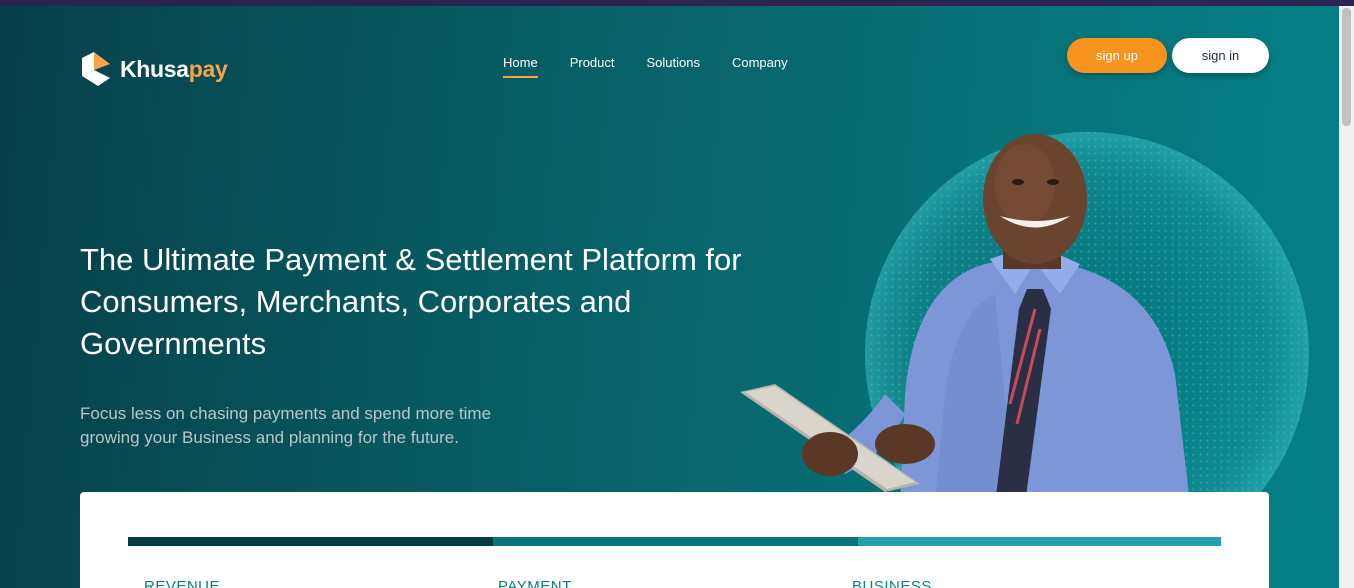 The height and width of the screenshot is (588, 1354). What do you see at coordinates (182, 583) in the screenshot?
I see `card-label-revenue: REVENUE` at bounding box center [182, 583].